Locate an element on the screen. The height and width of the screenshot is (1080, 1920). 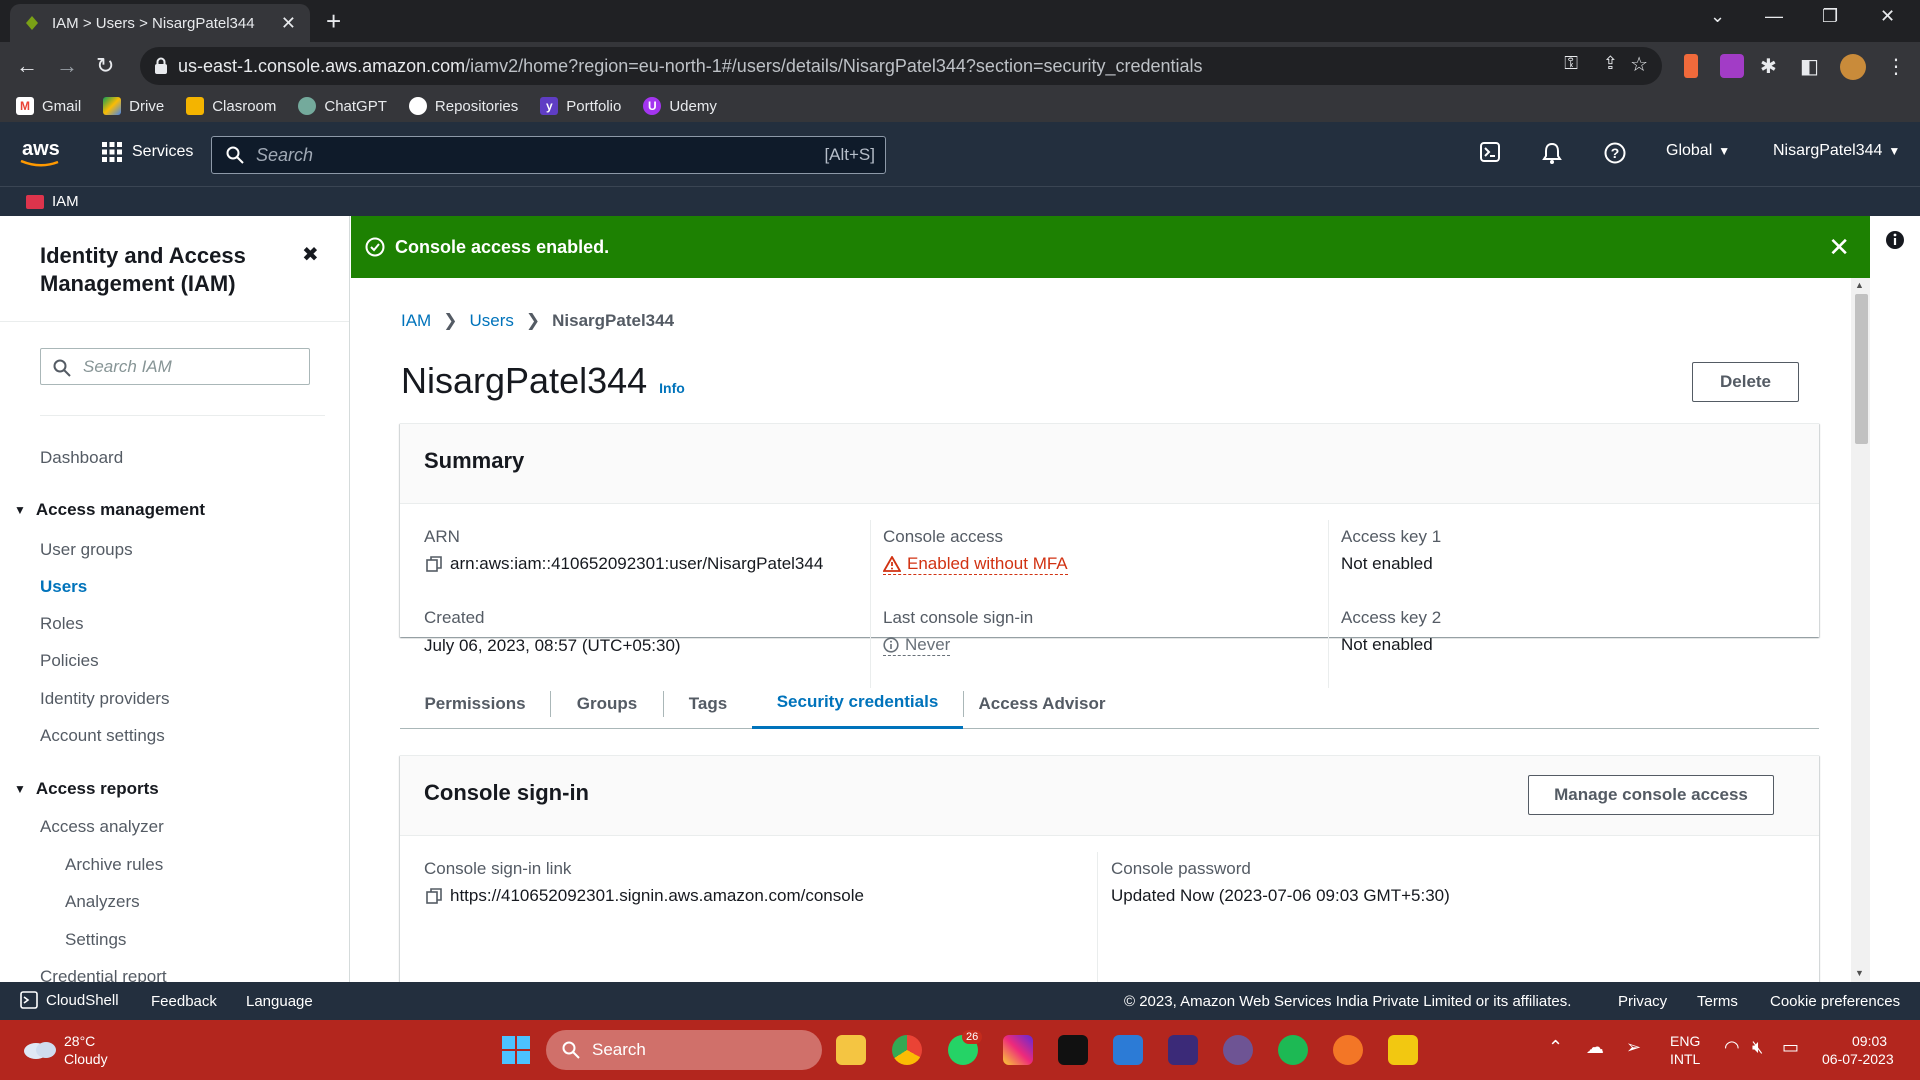
info-panel-icon is located at coordinates (1895, 240).